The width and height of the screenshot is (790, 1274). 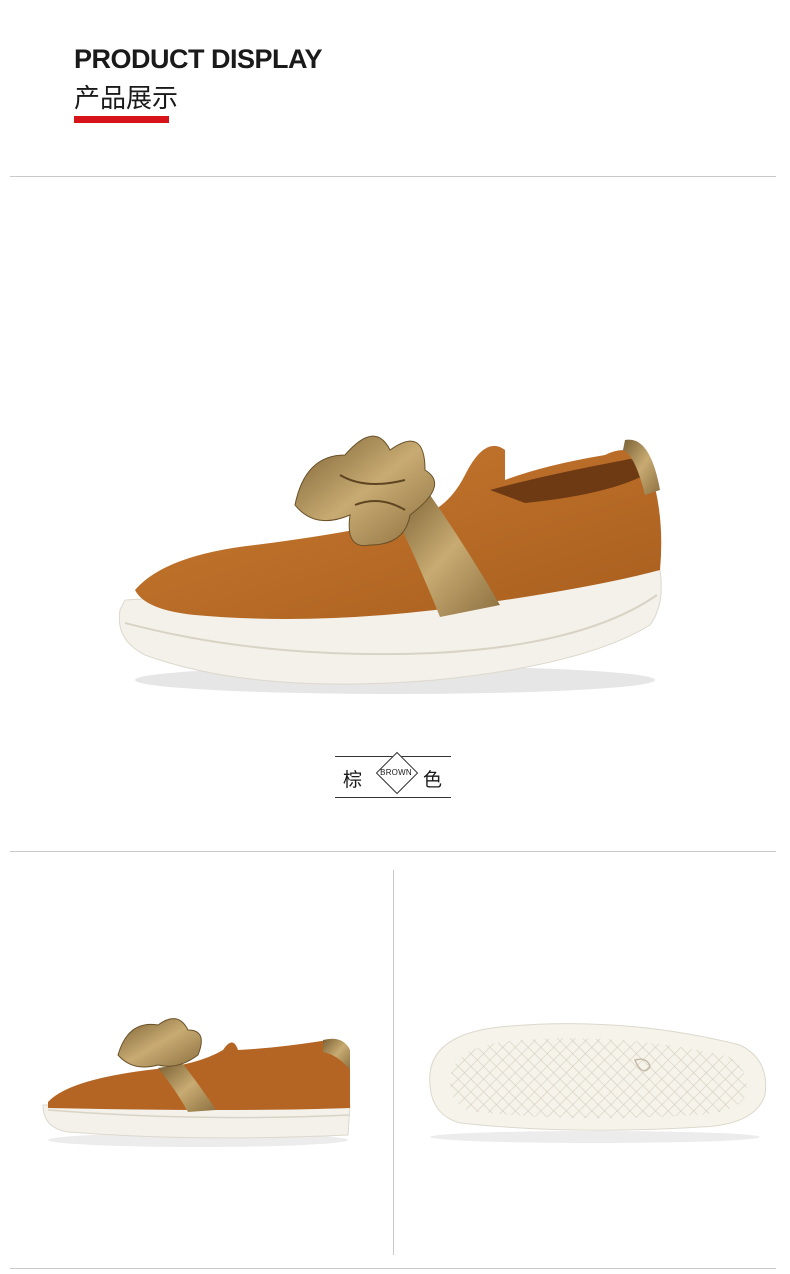 I want to click on bottom-divider, so click(x=393, y=1268).